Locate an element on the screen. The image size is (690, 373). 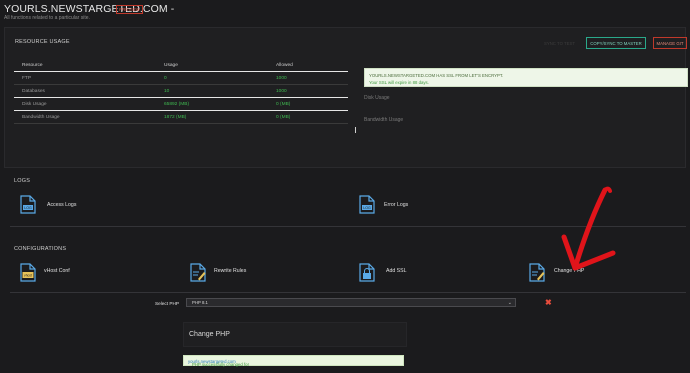
resource-name: Databases is located at coordinates (33, 91).